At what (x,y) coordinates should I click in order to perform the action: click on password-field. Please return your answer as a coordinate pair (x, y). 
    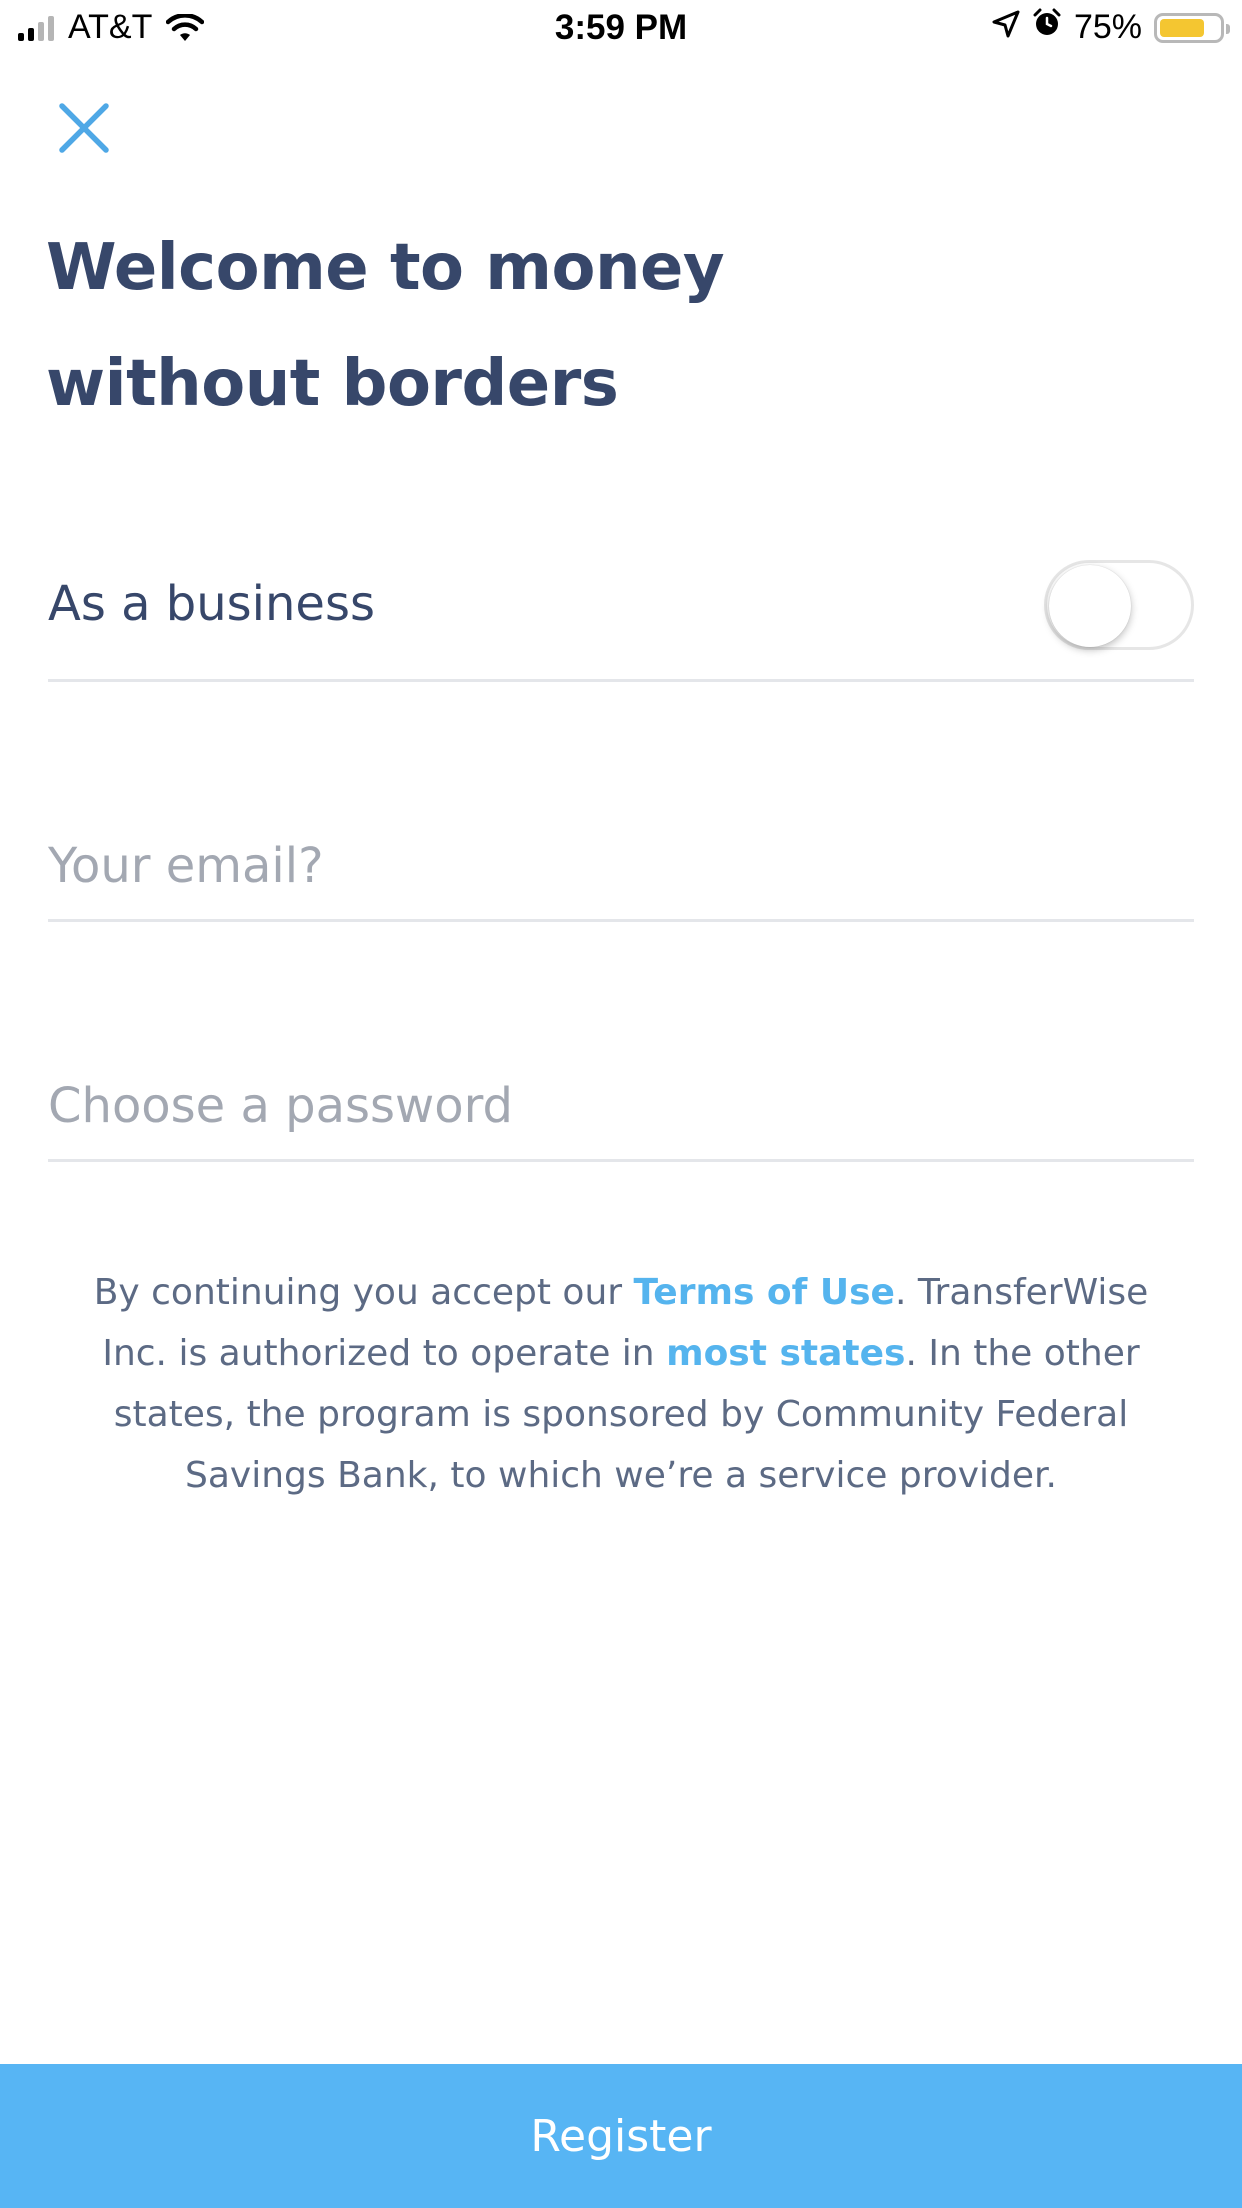
    Looking at the image, I should click on (621, 1106).